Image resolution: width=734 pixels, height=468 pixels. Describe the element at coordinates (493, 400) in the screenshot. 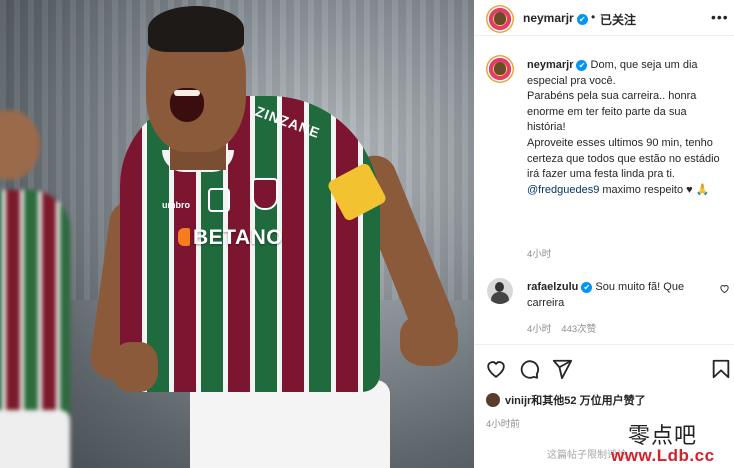

I see `liker-avatar` at that location.